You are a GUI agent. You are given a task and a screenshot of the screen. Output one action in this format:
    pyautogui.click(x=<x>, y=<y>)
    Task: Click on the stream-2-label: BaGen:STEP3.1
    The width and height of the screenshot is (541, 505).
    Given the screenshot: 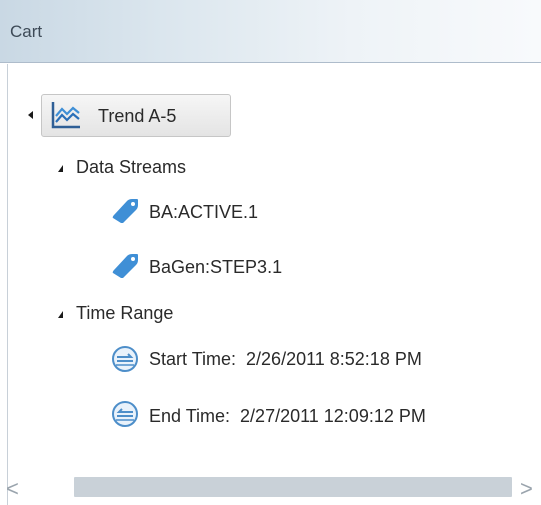 What is the action you would take?
    pyautogui.click(x=216, y=267)
    